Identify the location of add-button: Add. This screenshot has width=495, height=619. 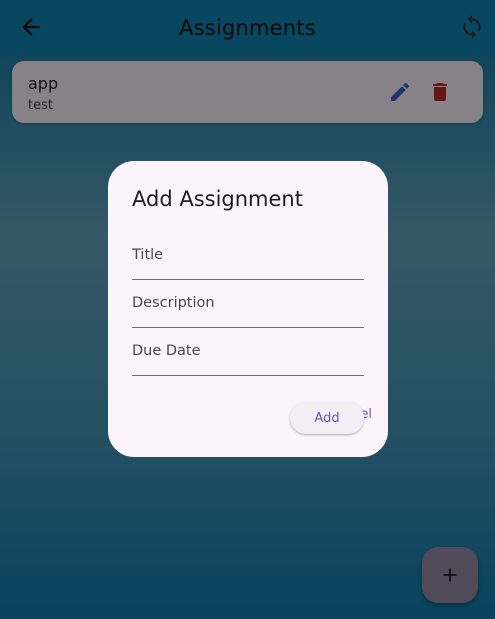
(327, 418).